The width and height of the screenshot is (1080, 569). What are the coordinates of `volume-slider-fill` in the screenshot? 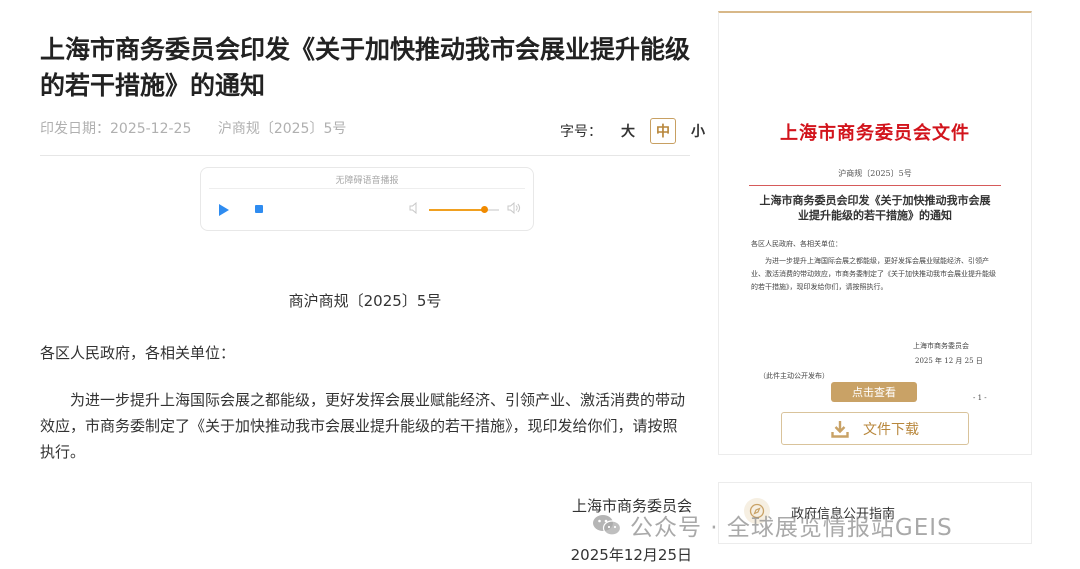 It's located at (456, 210).